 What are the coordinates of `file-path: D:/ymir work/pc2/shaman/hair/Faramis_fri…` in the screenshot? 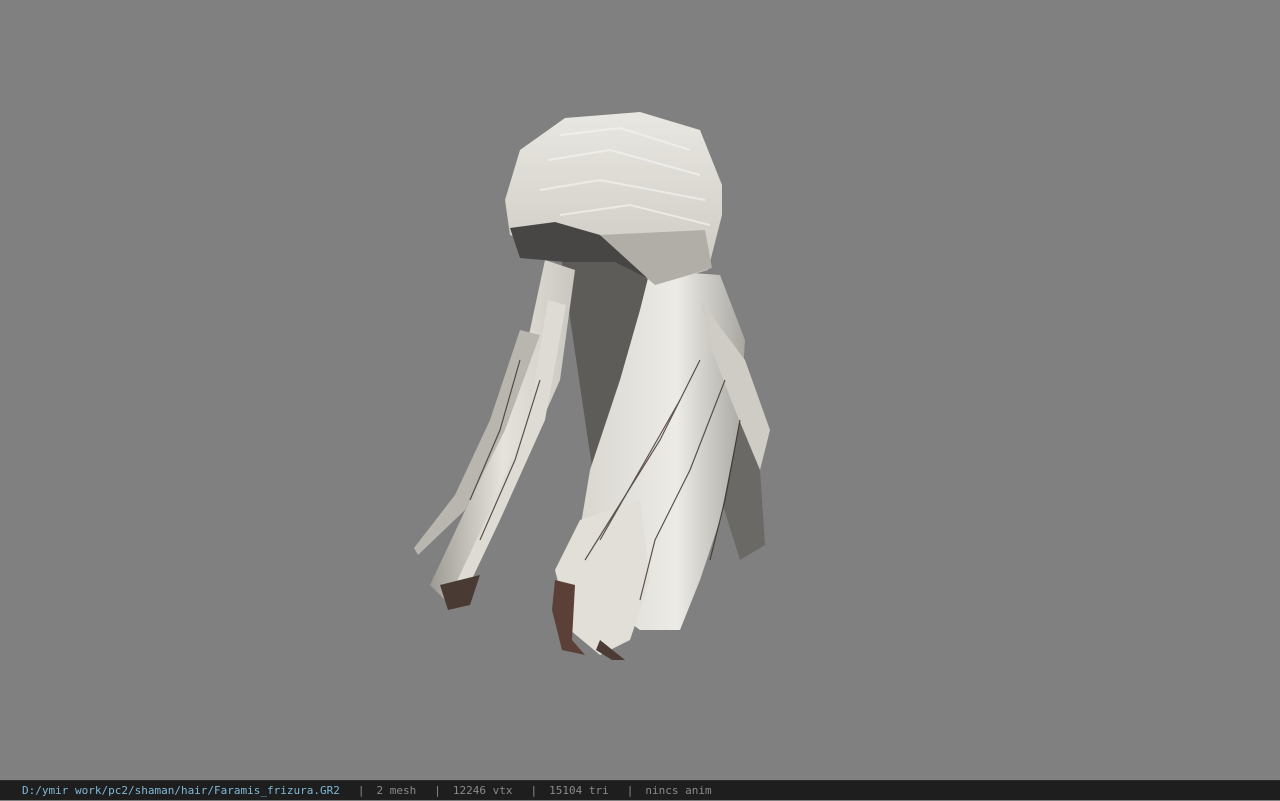 It's located at (181, 790).